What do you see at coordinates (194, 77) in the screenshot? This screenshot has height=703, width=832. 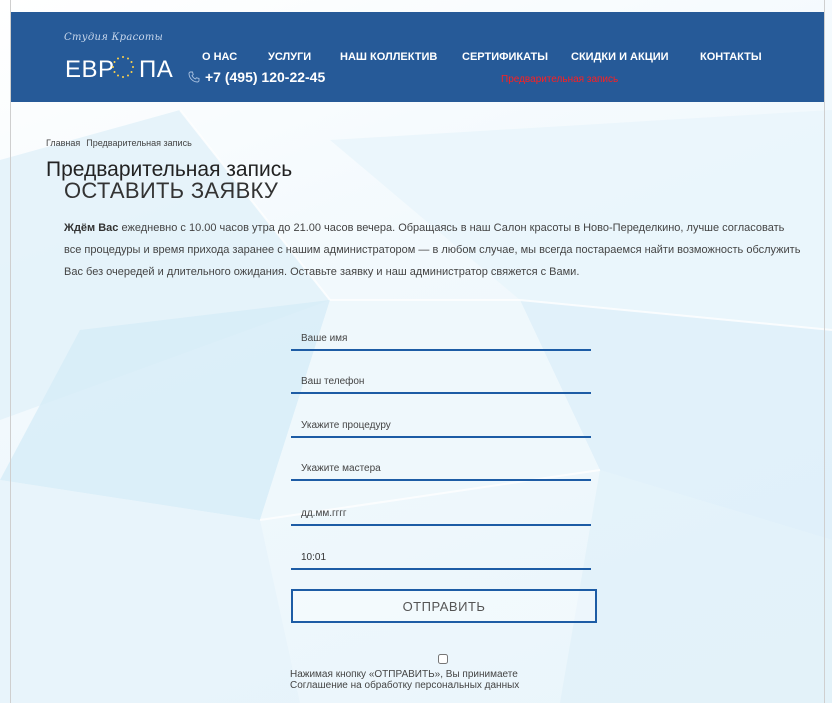 I see `phone-icon` at bounding box center [194, 77].